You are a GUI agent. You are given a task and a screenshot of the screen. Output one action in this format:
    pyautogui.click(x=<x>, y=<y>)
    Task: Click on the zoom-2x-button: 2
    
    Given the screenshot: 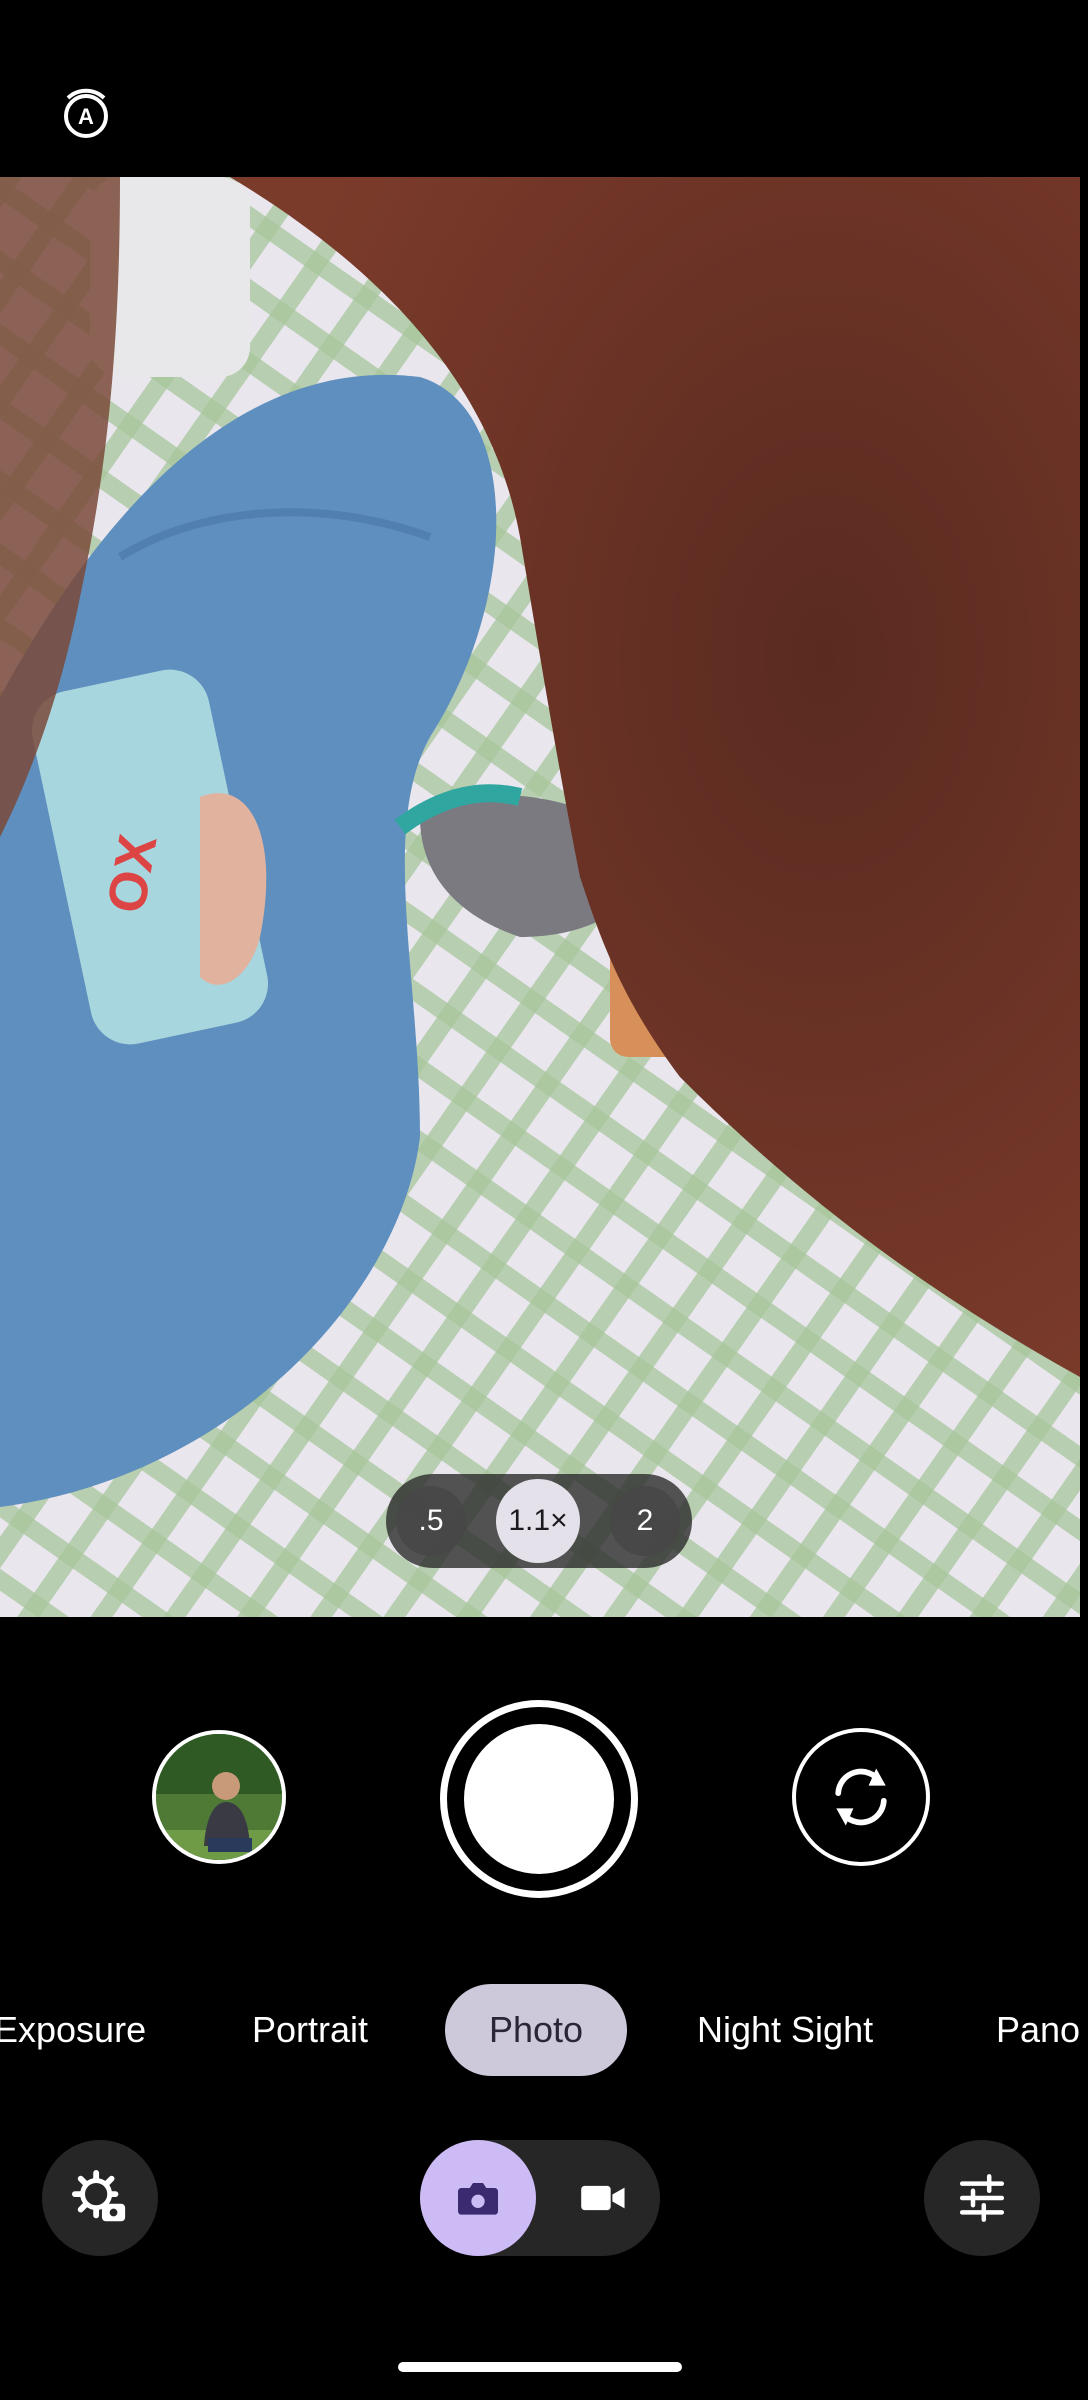 What is the action you would take?
    pyautogui.click(x=645, y=1521)
    